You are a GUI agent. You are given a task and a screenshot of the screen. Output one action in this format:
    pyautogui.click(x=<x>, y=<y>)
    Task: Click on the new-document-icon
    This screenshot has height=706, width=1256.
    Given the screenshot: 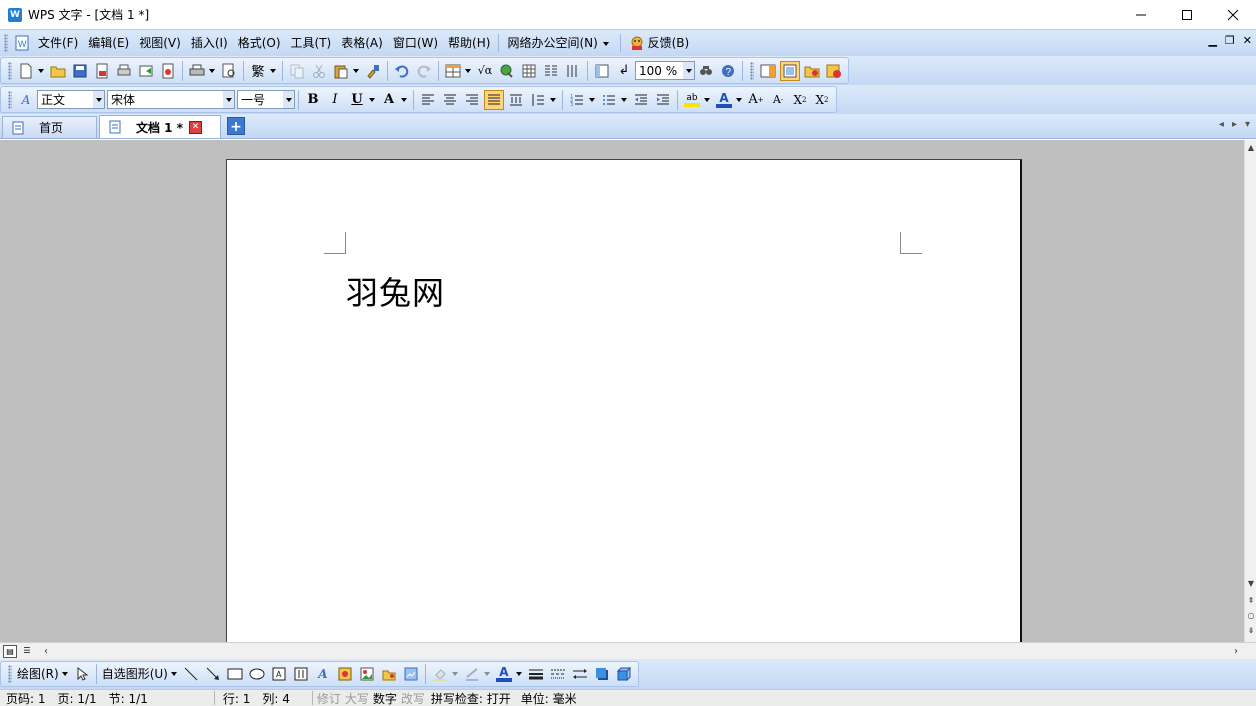 What is the action you would take?
    pyautogui.click(x=26, y=71)
    